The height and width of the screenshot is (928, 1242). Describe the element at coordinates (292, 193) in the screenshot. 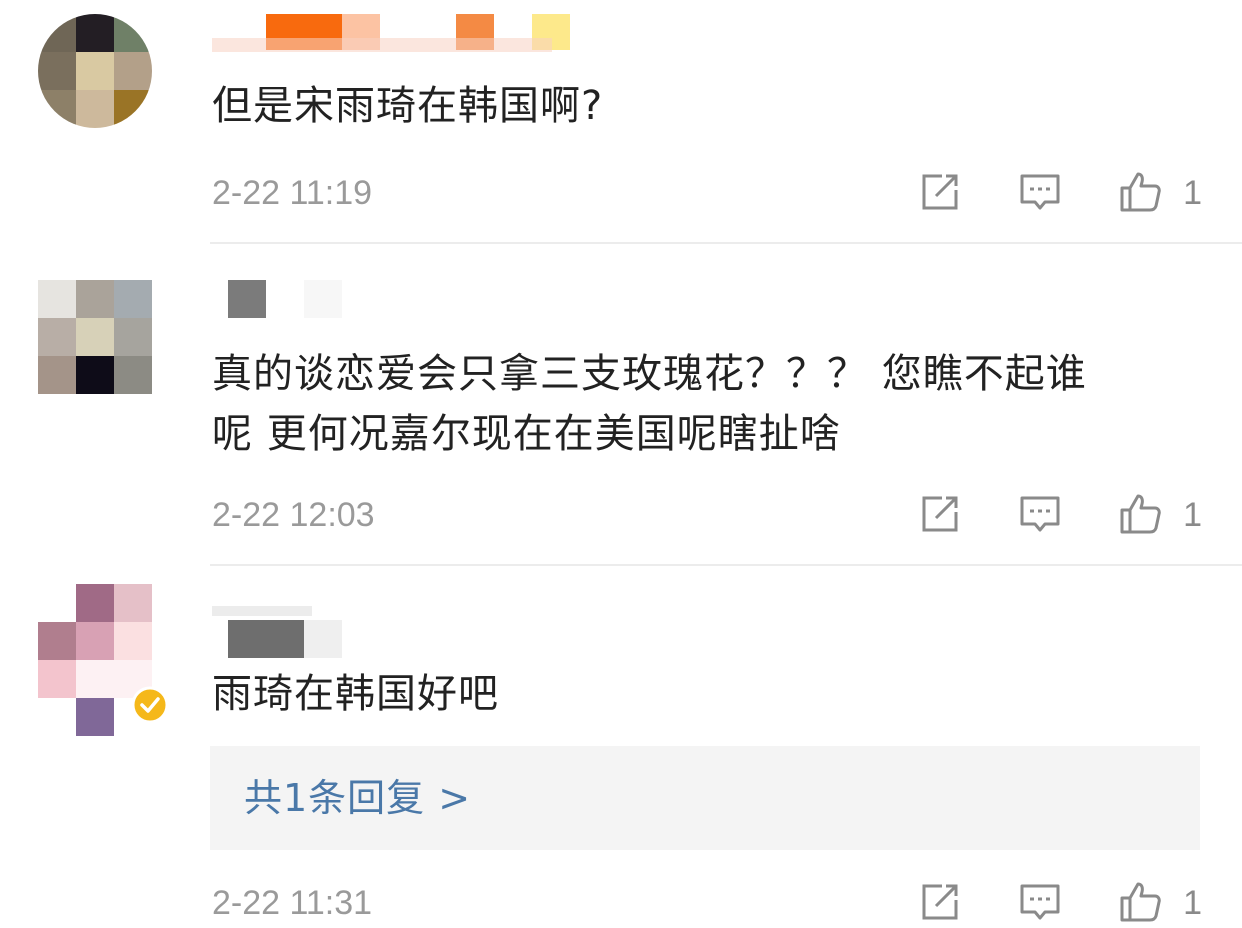

I see `timestamp: 2-22 11:19` at that location.